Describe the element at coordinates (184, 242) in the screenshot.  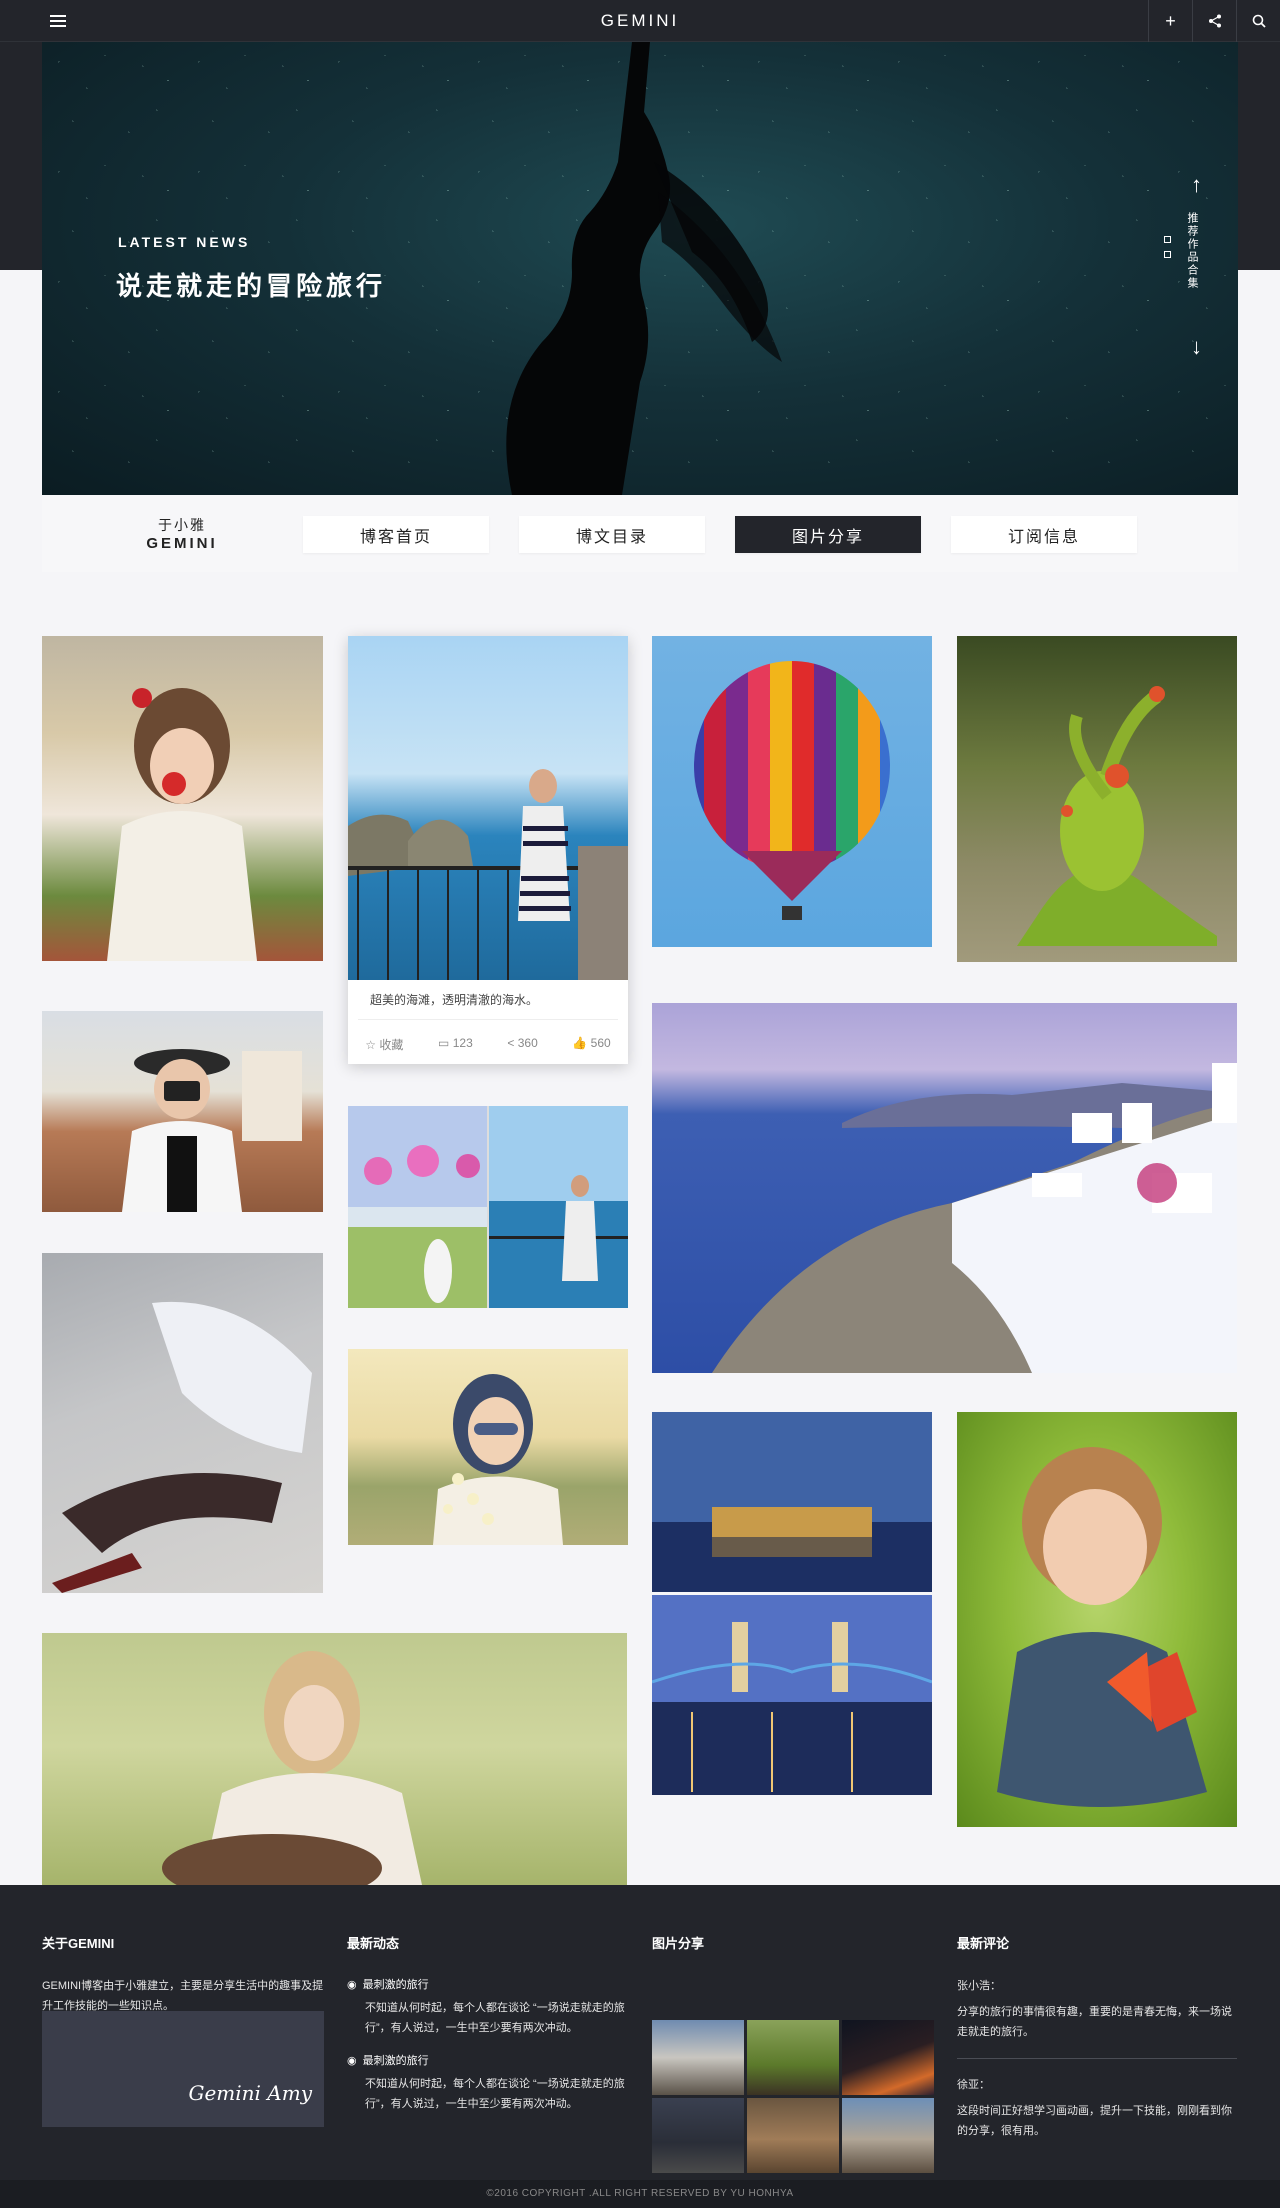
I see `hero-kicker: LATEST NEWS` at that location.